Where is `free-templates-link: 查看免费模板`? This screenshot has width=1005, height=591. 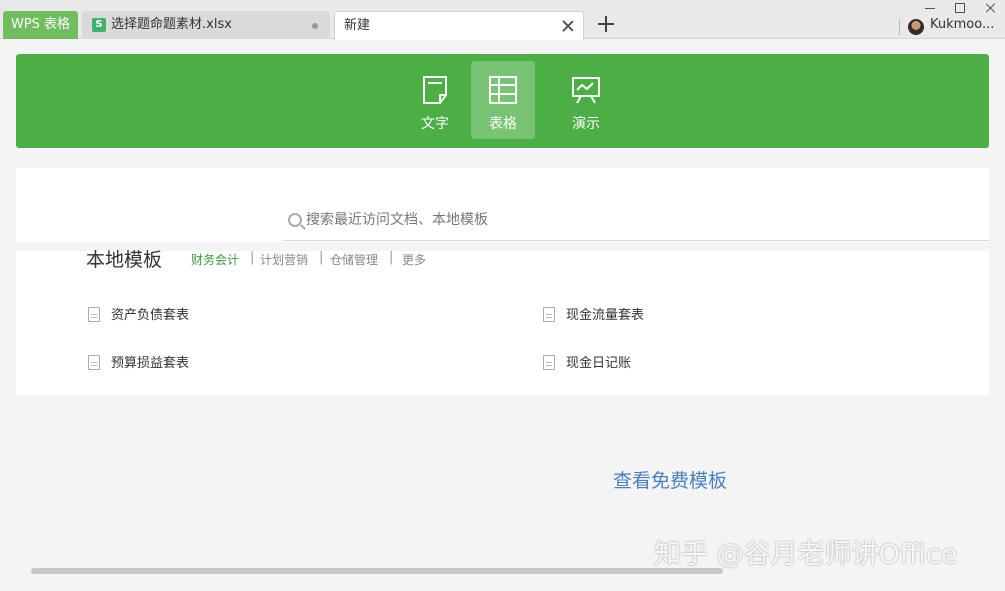
free-templates-link: 查看免费模板 is located at coordinates (670, 479).